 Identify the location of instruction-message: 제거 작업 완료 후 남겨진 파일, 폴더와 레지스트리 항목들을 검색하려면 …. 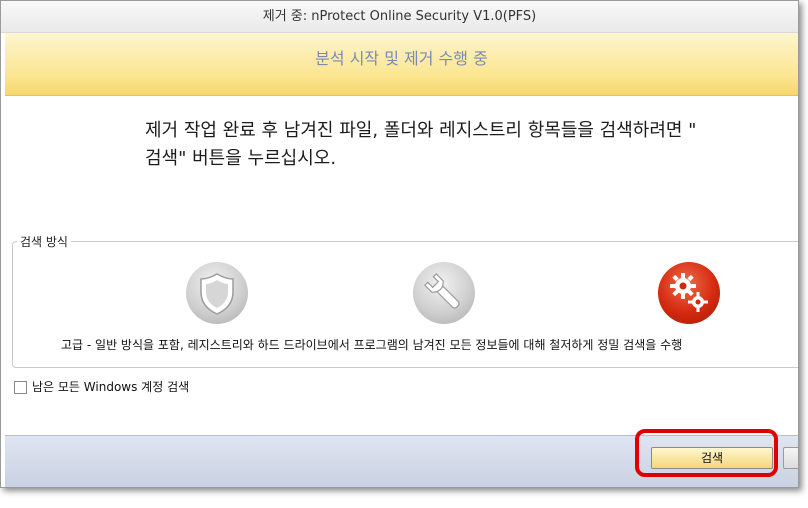
(471, 145).